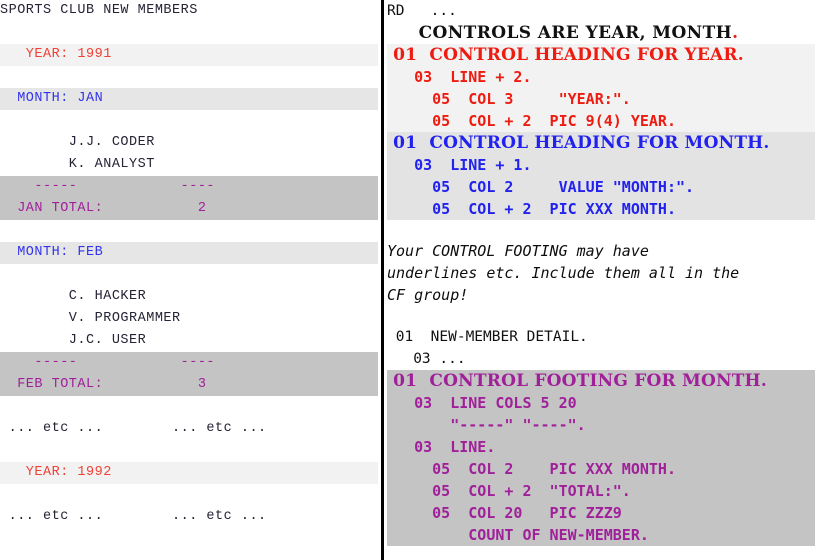 Image resolution: width=815 pixels, height=560 pixels. I want to click on source-line-cf-05c: 05 COL 20 PIC ZZZ9, so click(601, 513).